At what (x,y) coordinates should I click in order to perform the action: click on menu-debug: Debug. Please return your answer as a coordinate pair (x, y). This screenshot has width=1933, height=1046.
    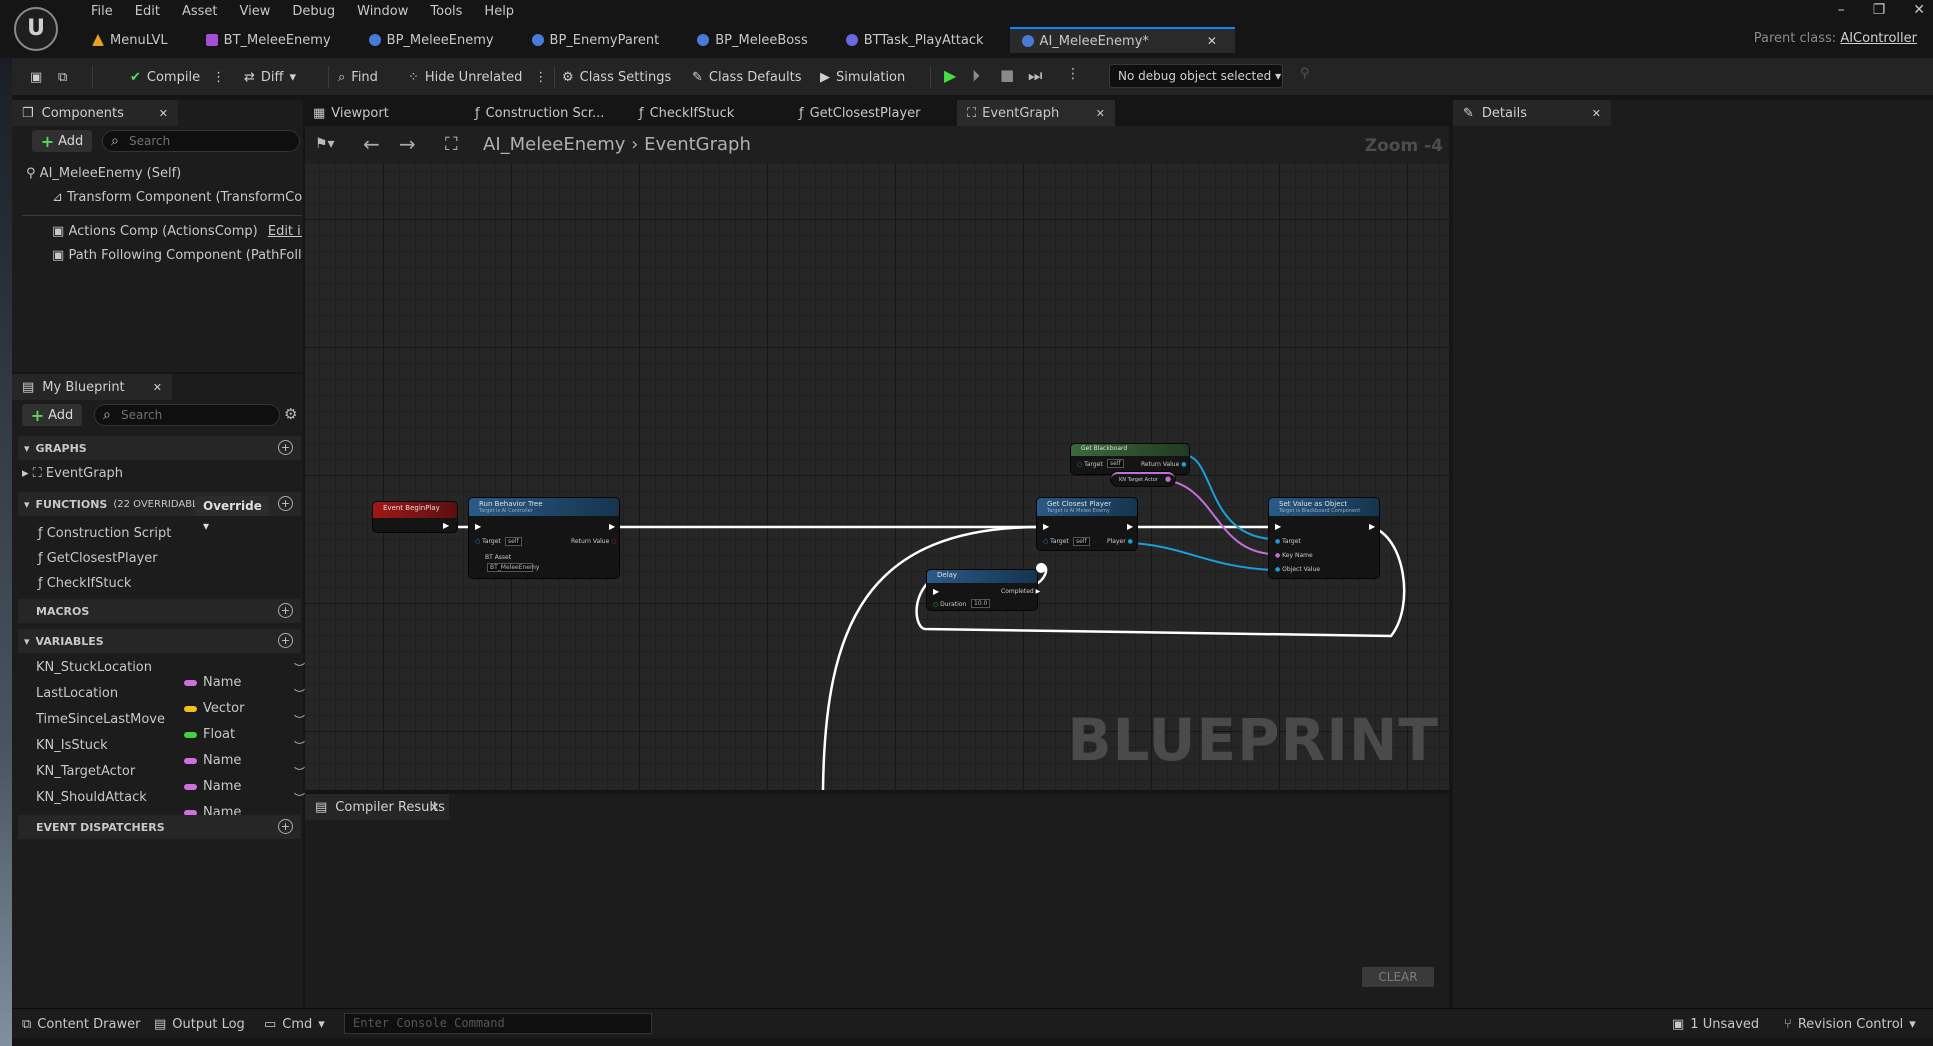
    Looking at the image, I should click on (313, 12).